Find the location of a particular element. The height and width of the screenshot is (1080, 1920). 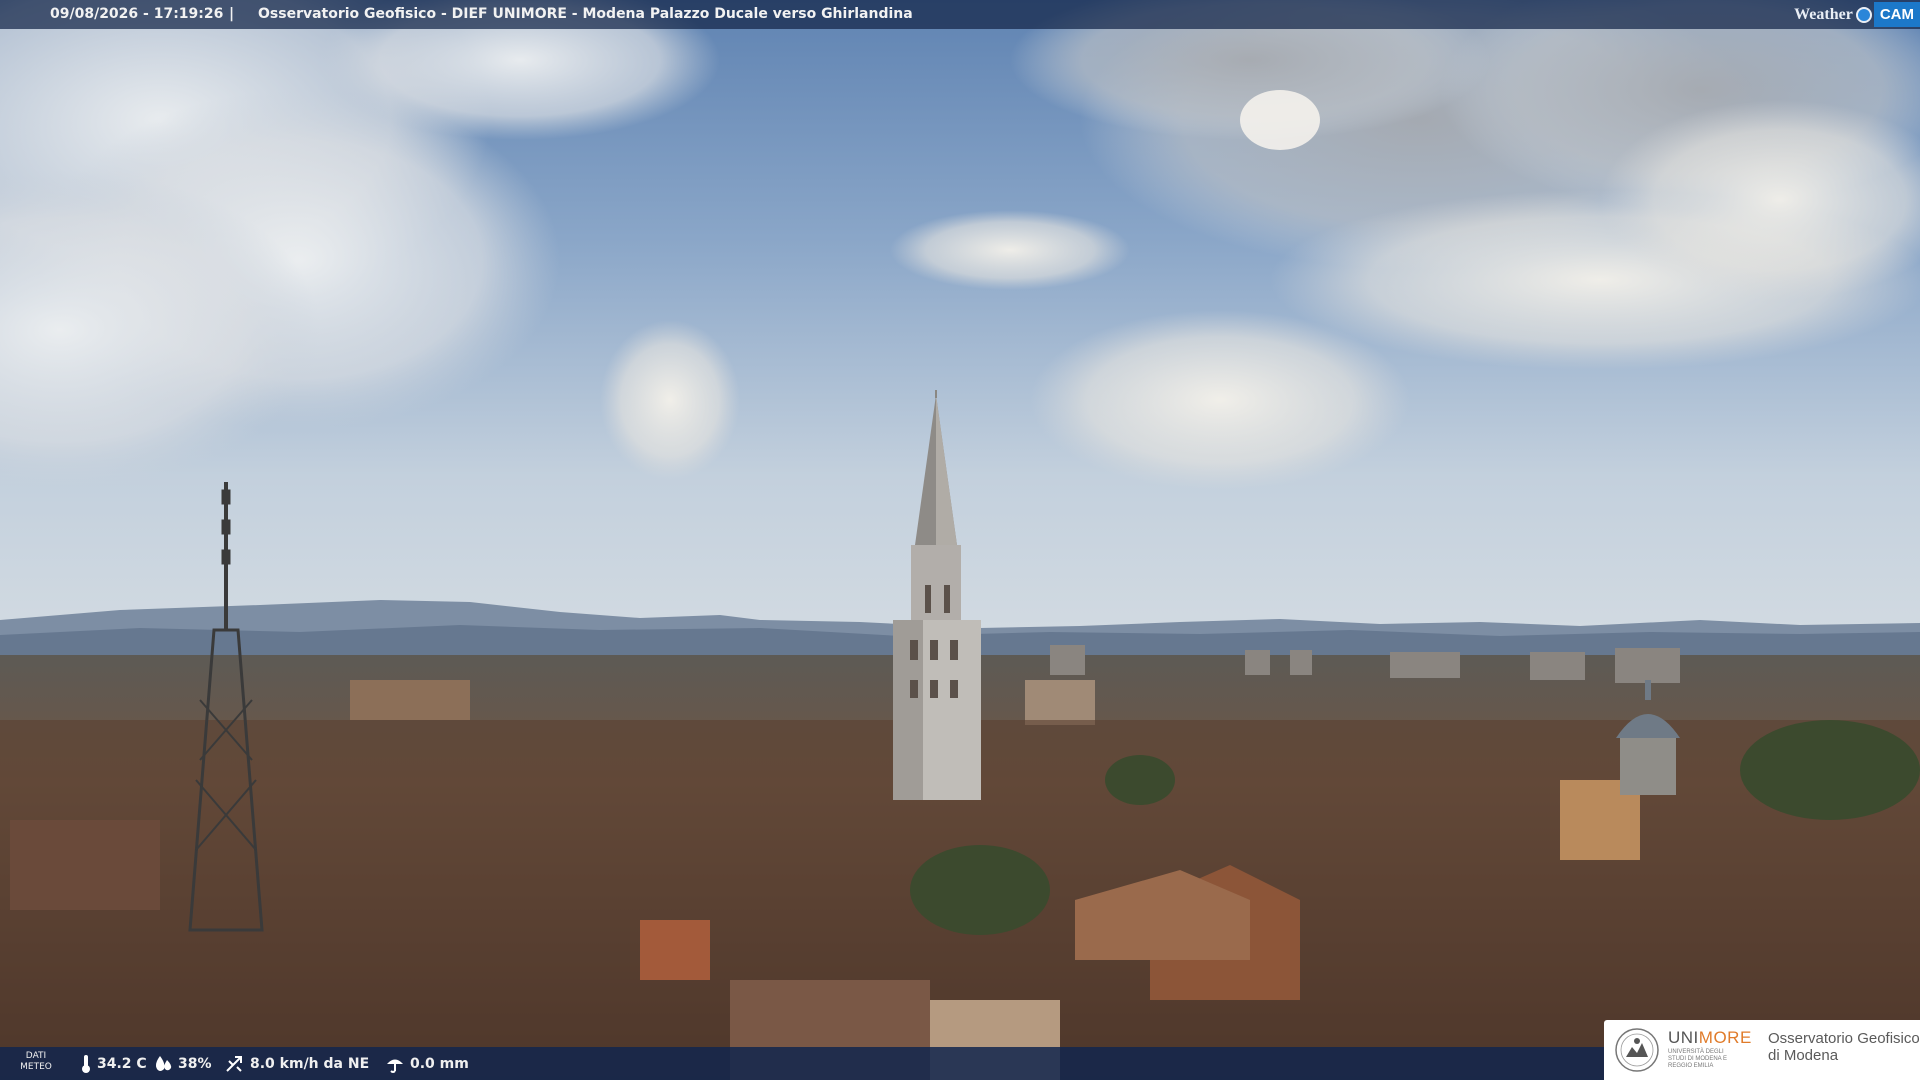

brand-tag: CAM is located at coordinates (1896, 14).